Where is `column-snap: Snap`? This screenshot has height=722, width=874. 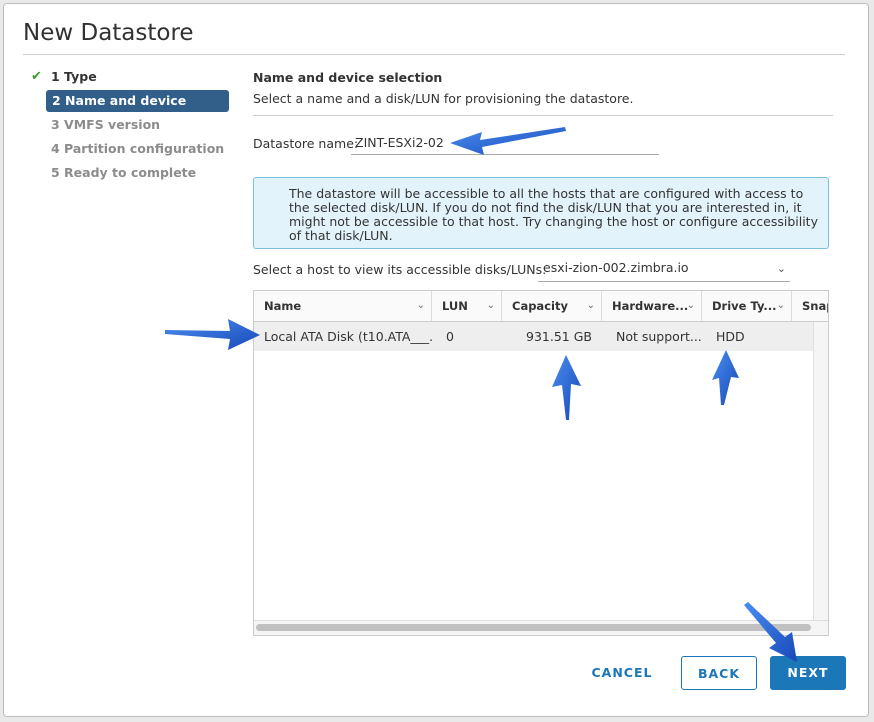 column-snap: Snap is located at coordinates (810, 306).